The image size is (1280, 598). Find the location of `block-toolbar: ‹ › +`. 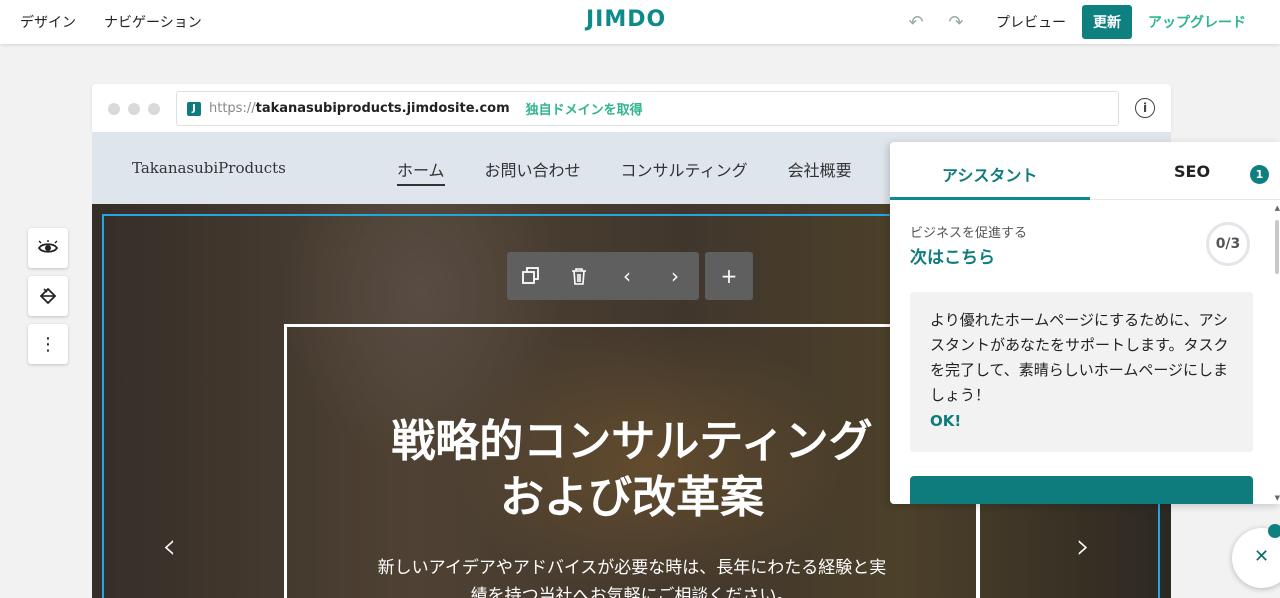

block-toolbar: ‹ › + is located at coordinates (630, 276).